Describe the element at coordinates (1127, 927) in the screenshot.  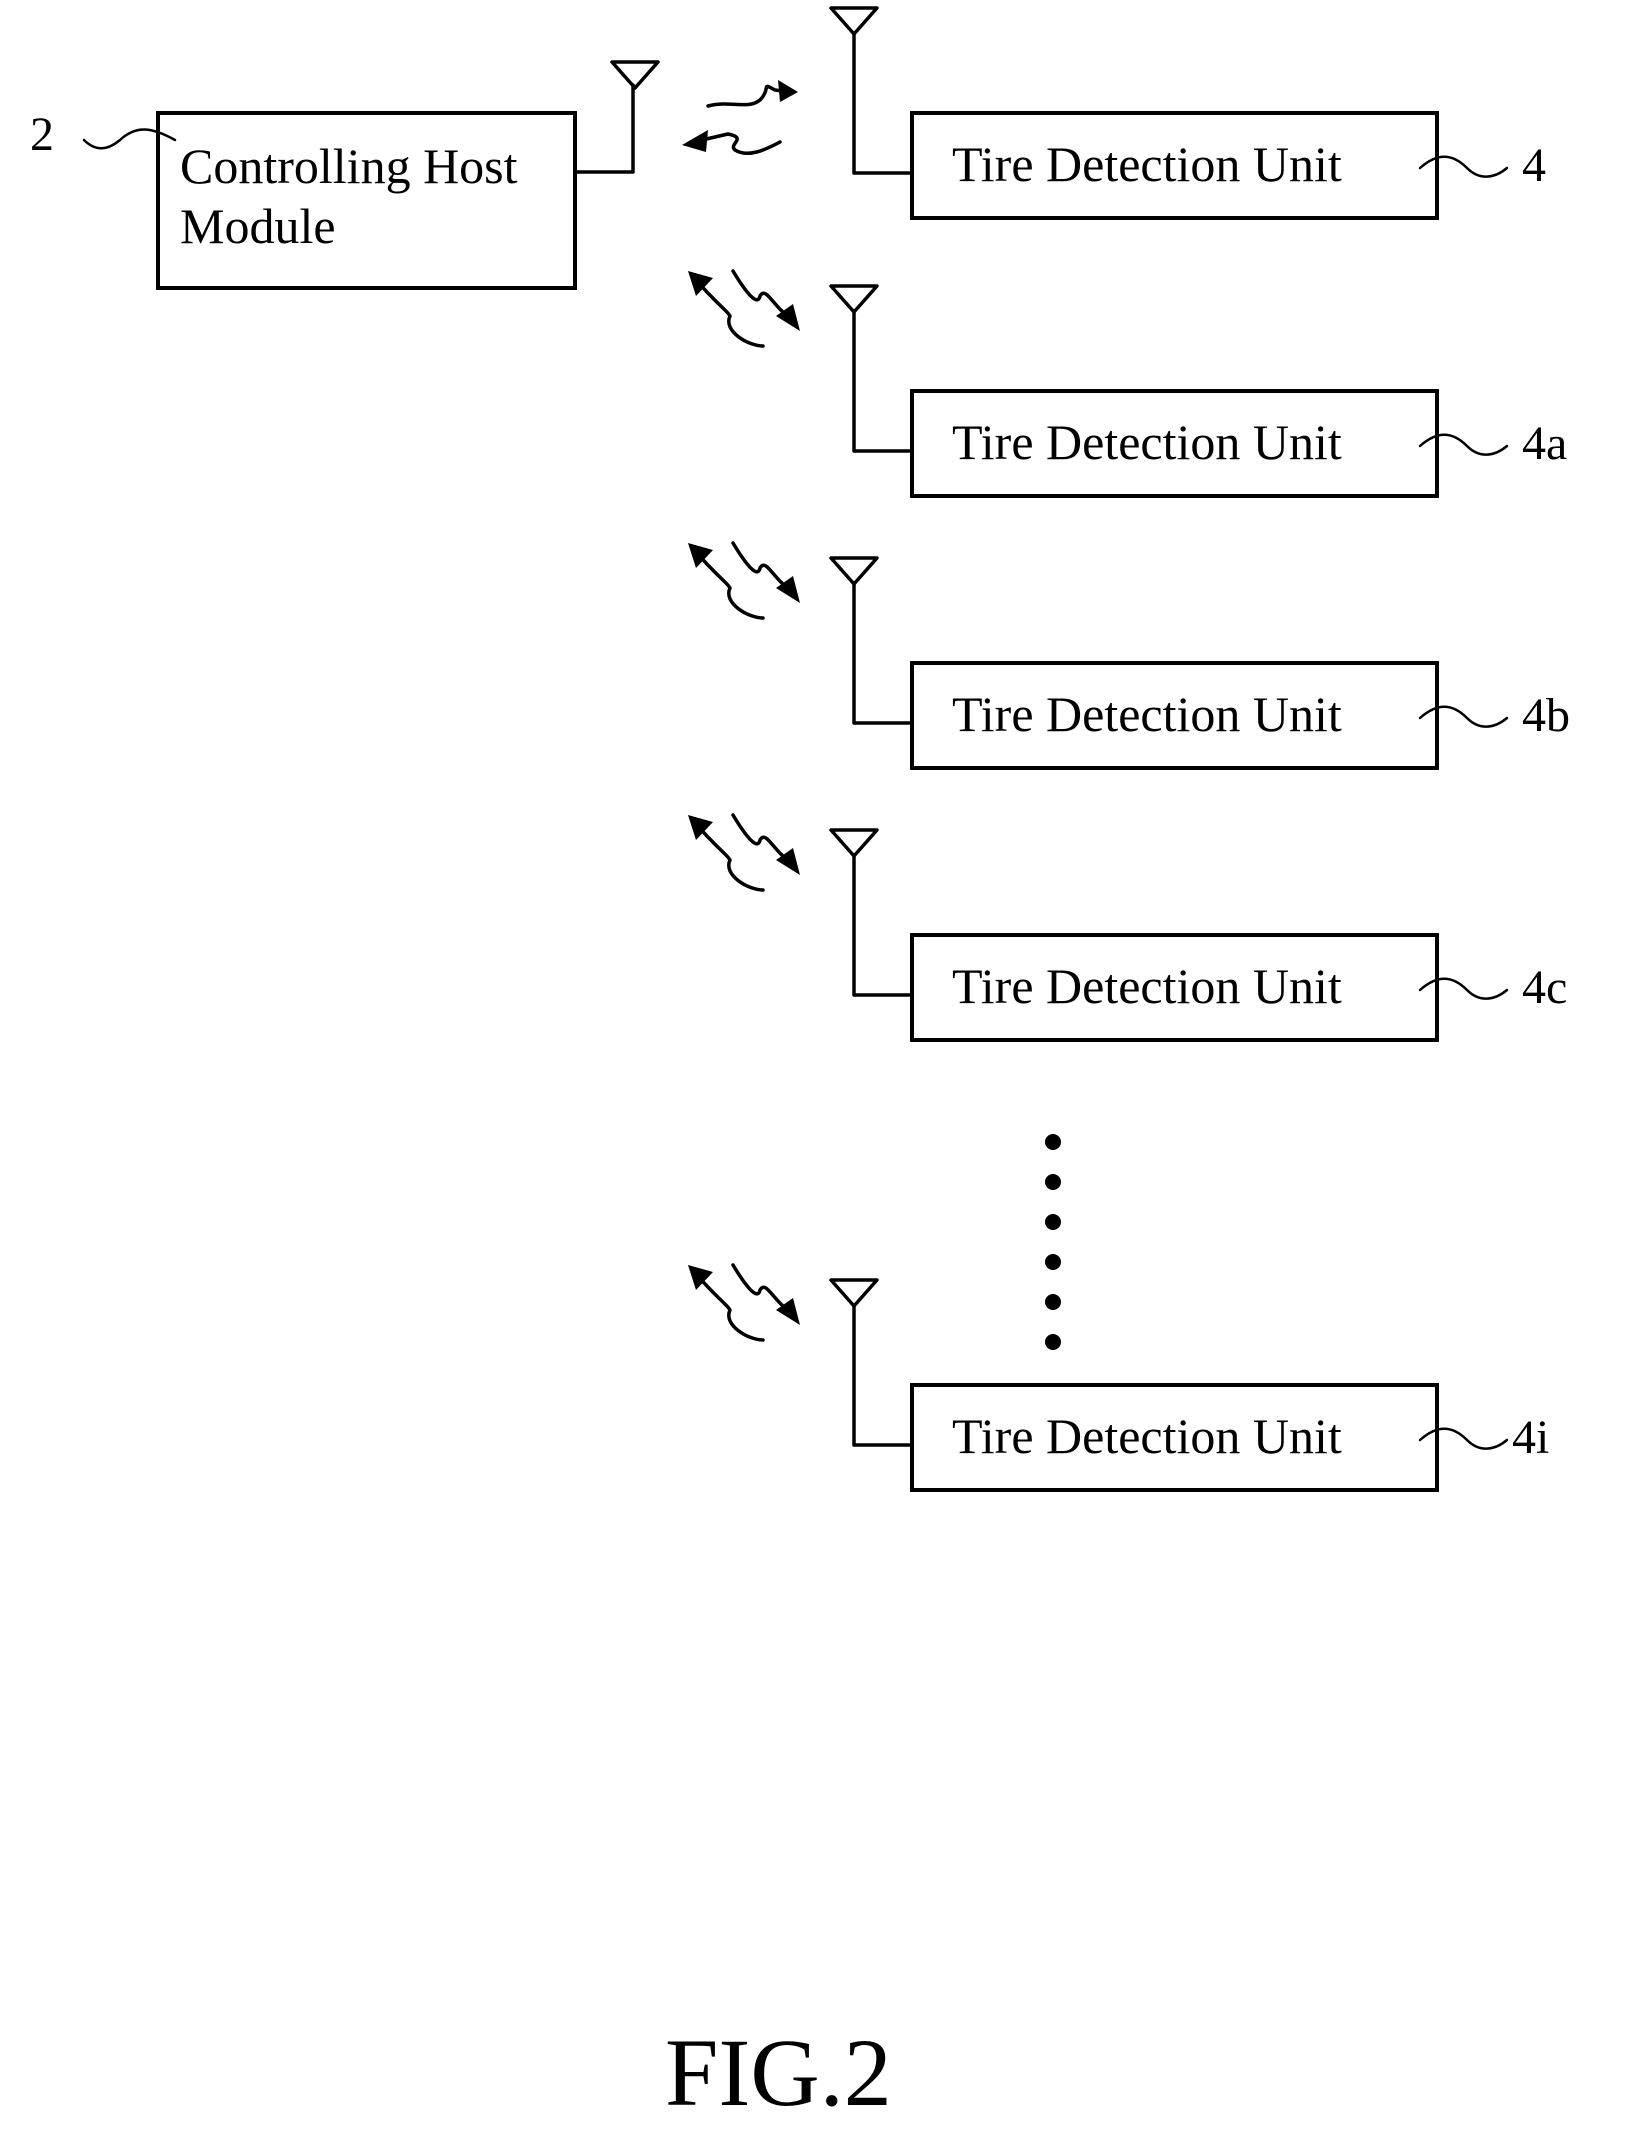
I see `tire-detection-unit: Tire Detection Unit 4c` at that location.